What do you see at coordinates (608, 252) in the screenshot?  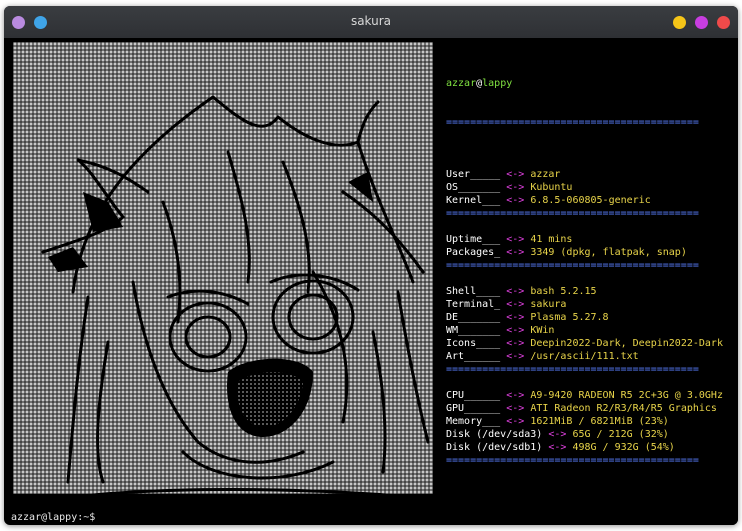 I see `info-value: 3349 (dpkg, flatpak, snap)` at bounding box center [608, 252].